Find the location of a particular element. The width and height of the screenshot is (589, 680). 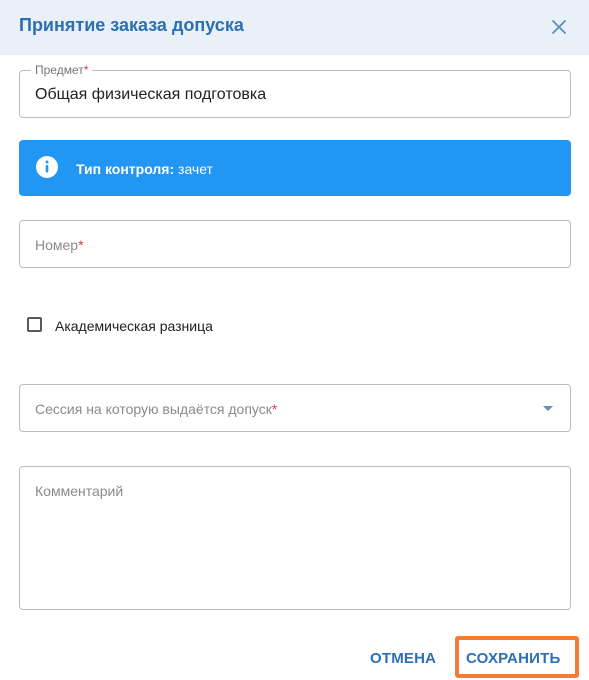

academic-difference-label: Академическая разница is located at coordinates (134, 326).